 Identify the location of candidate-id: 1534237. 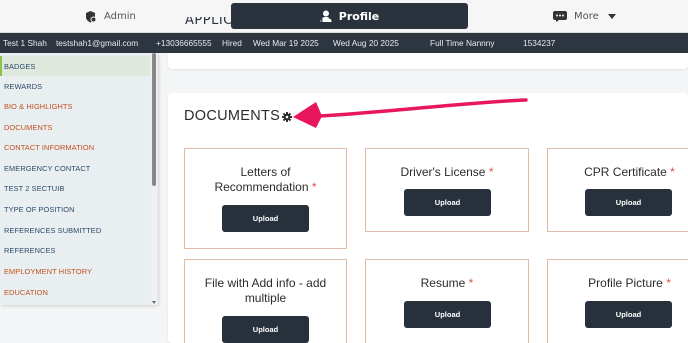
(539, 43).